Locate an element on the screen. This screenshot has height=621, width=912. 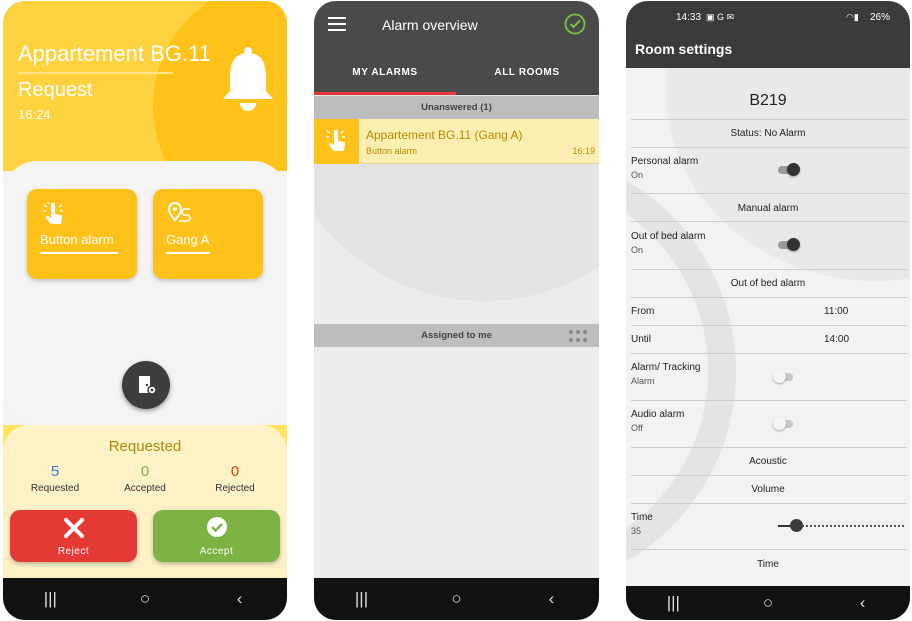
button-alarm-tile: Button alarm is located at coordinates (82, 234).